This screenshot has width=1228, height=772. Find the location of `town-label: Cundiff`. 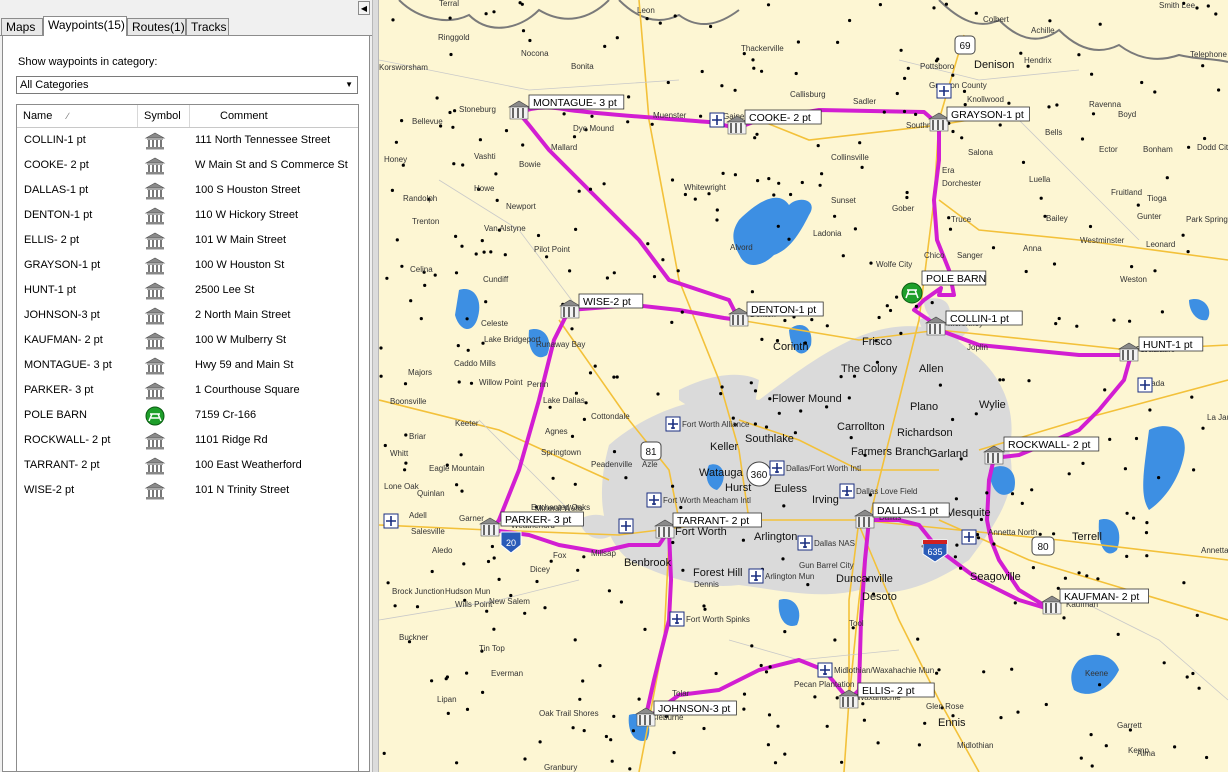

town-label: Cundiff is located at coordinates (496, 279).